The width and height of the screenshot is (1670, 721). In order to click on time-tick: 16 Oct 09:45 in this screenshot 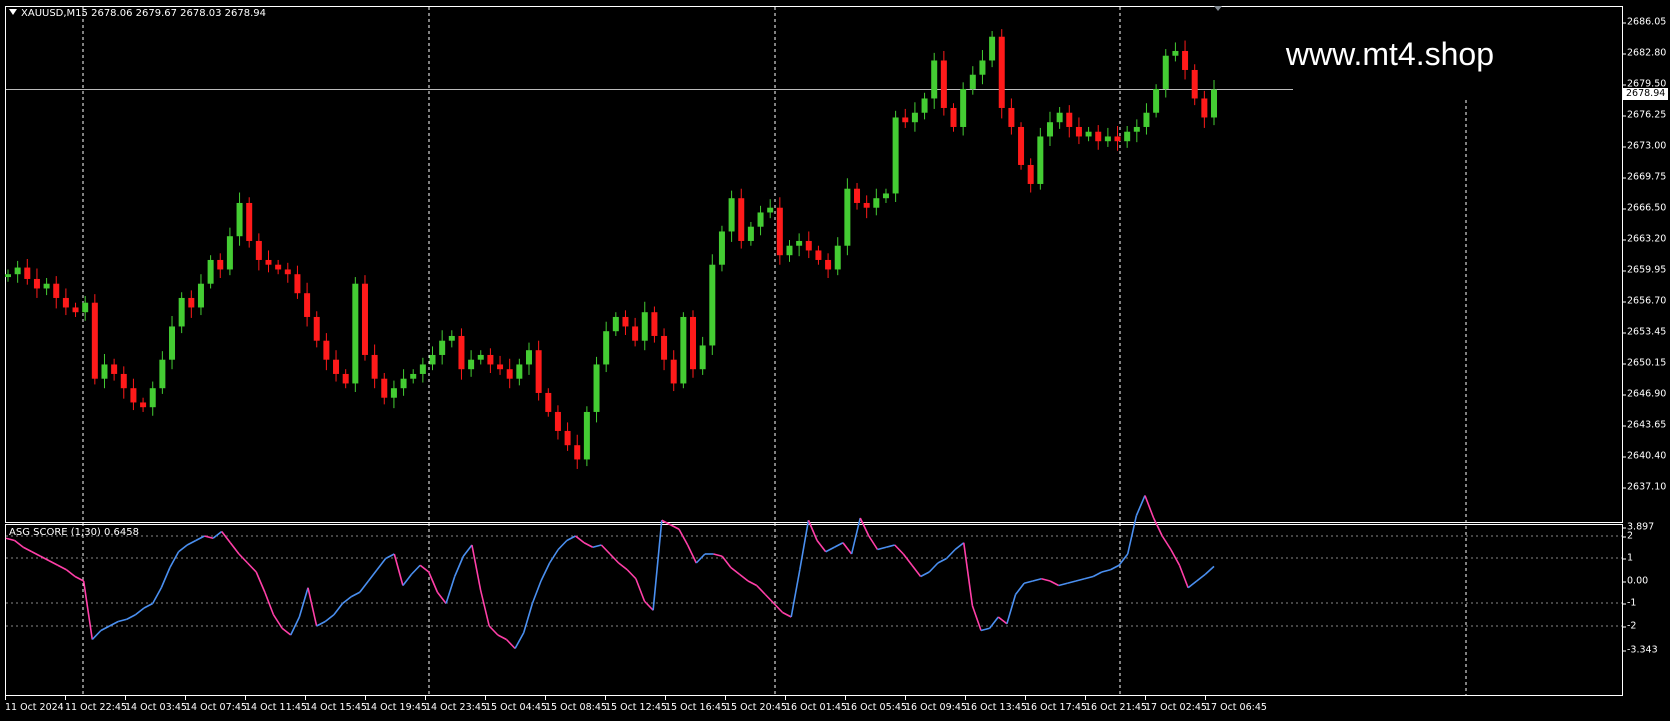, I will do `click(936, 704)`.